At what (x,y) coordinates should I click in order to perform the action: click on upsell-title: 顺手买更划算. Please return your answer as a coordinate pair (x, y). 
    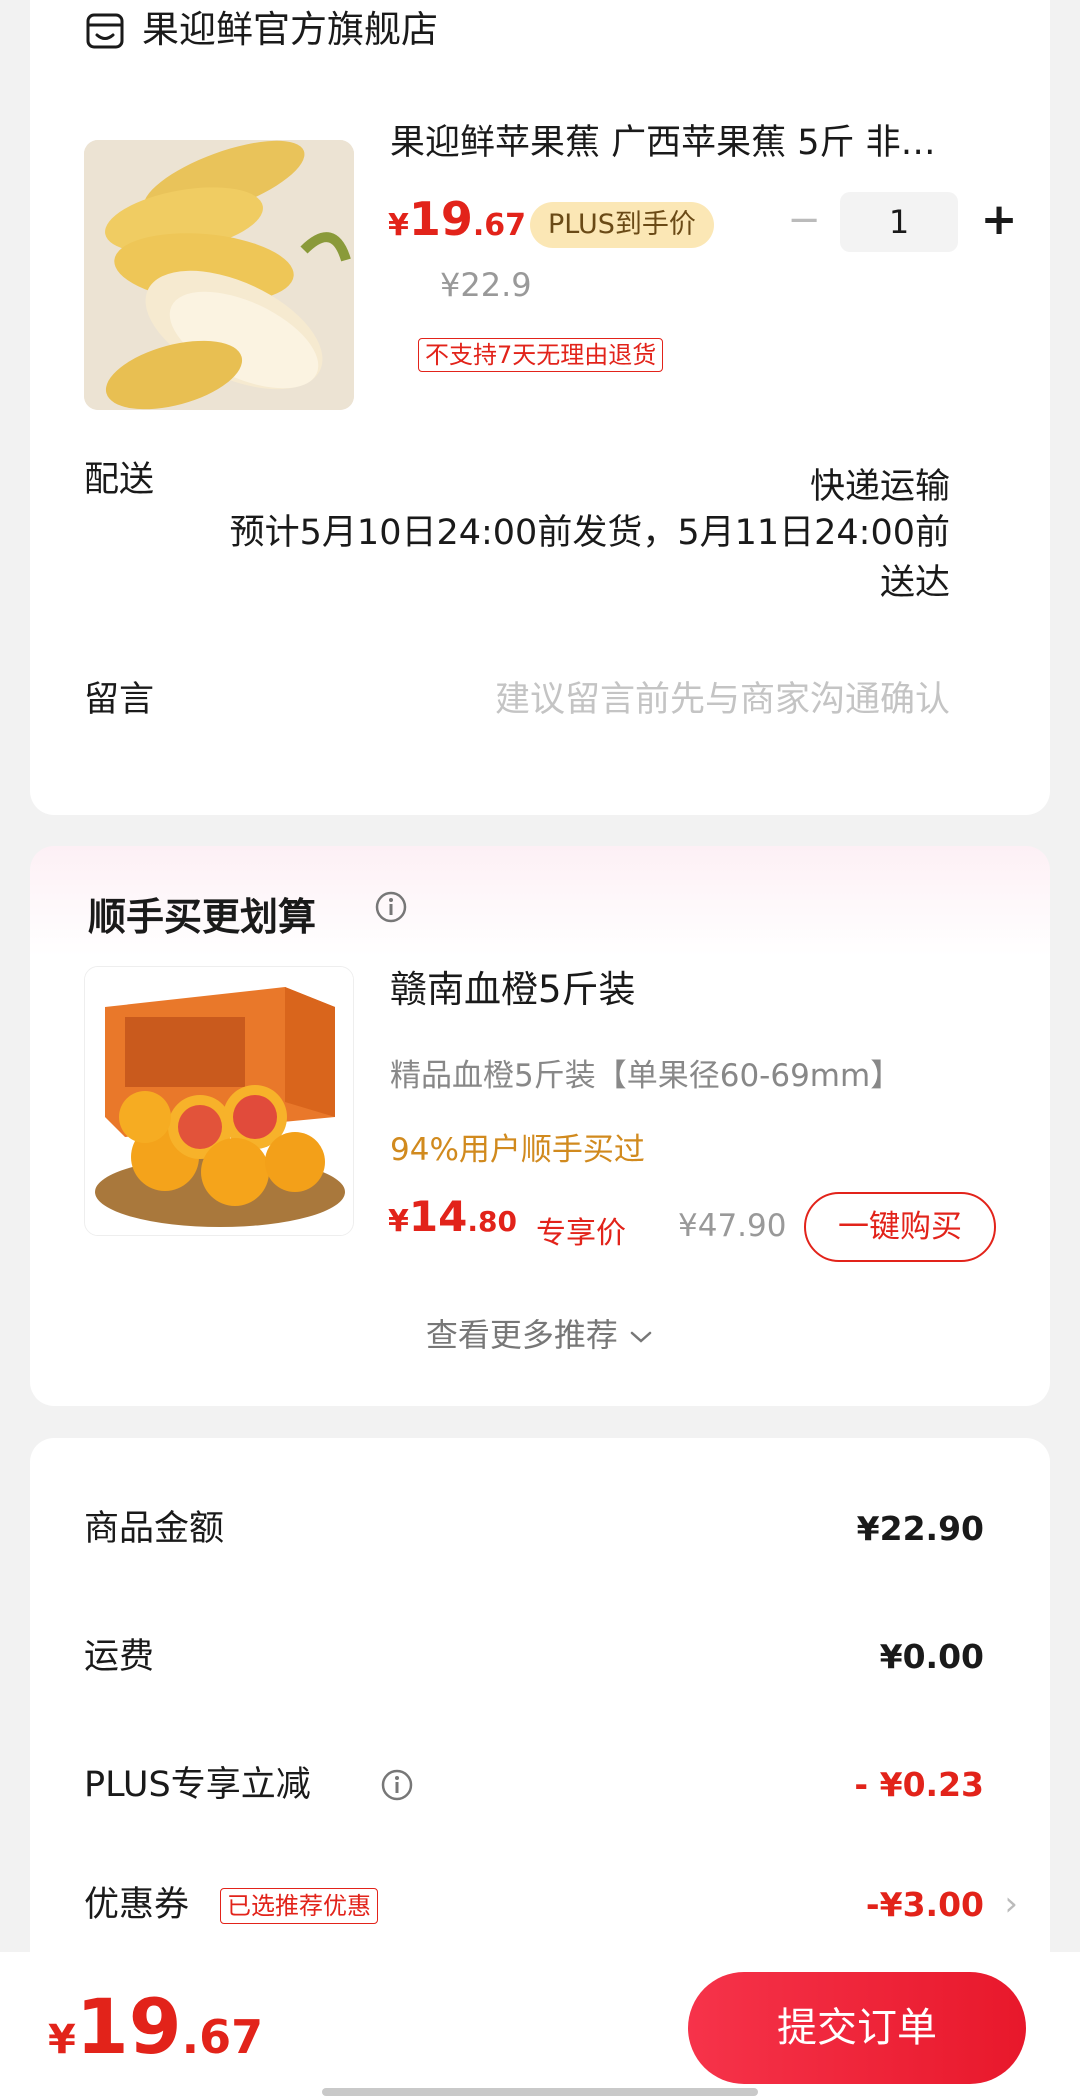
    Looking at the image, I should click on (202, 917).